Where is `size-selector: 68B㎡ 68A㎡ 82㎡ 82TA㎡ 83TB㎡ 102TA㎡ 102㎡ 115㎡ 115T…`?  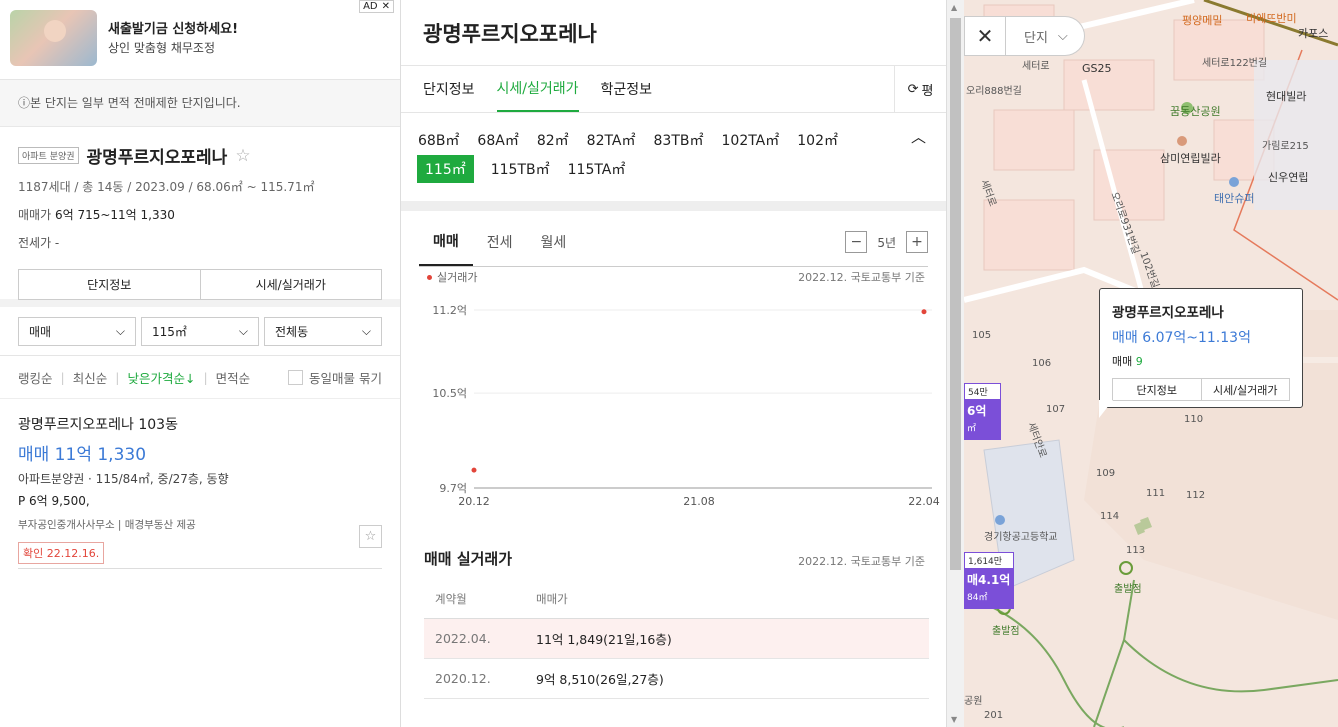
size-selector: 68B㎡ 68A㎡ 82㎡ 82TA㎡ 83TB㎡ 102TA㎡ 102㎡ 115㎡ 115T… is located at coordinates (673, 162).